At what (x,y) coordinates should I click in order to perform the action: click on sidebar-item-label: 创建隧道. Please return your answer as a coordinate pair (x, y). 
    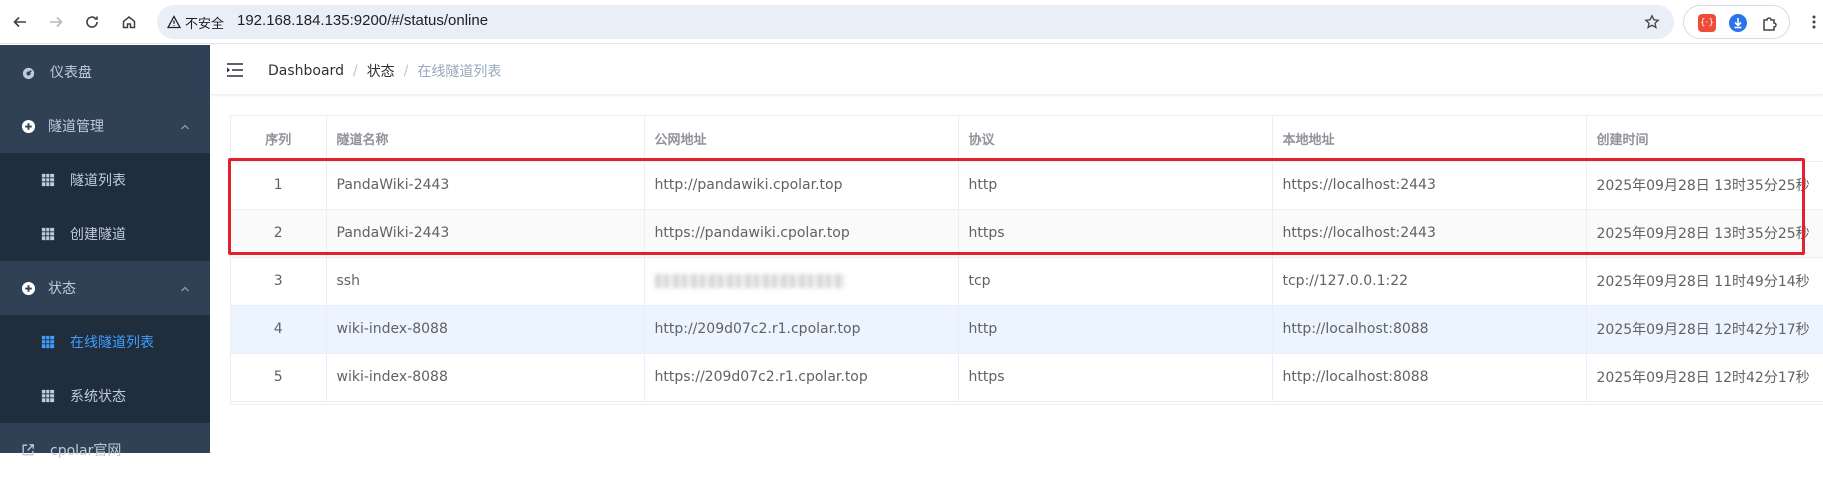
    Looking at the image, I should click on (98, 235).